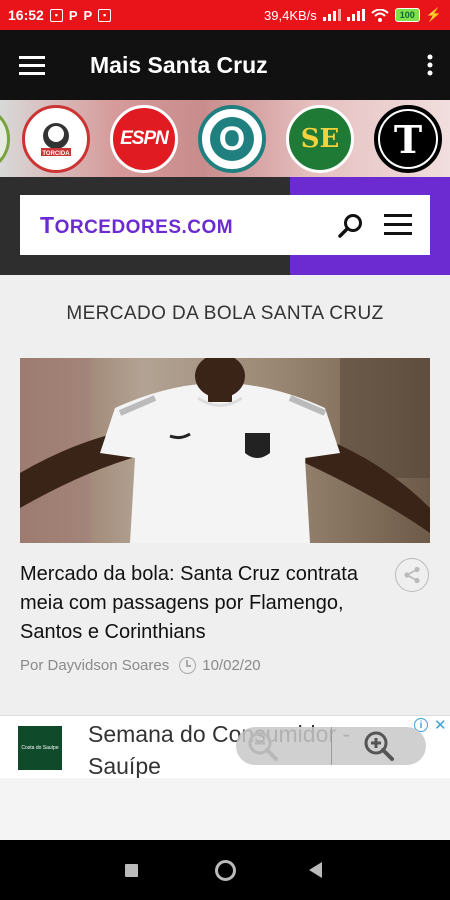 The height and width of the screenshot is (900, 450). Describe the element at coordinates (398, 225) in the screenshot. I see `site-menu-icon` at that location.